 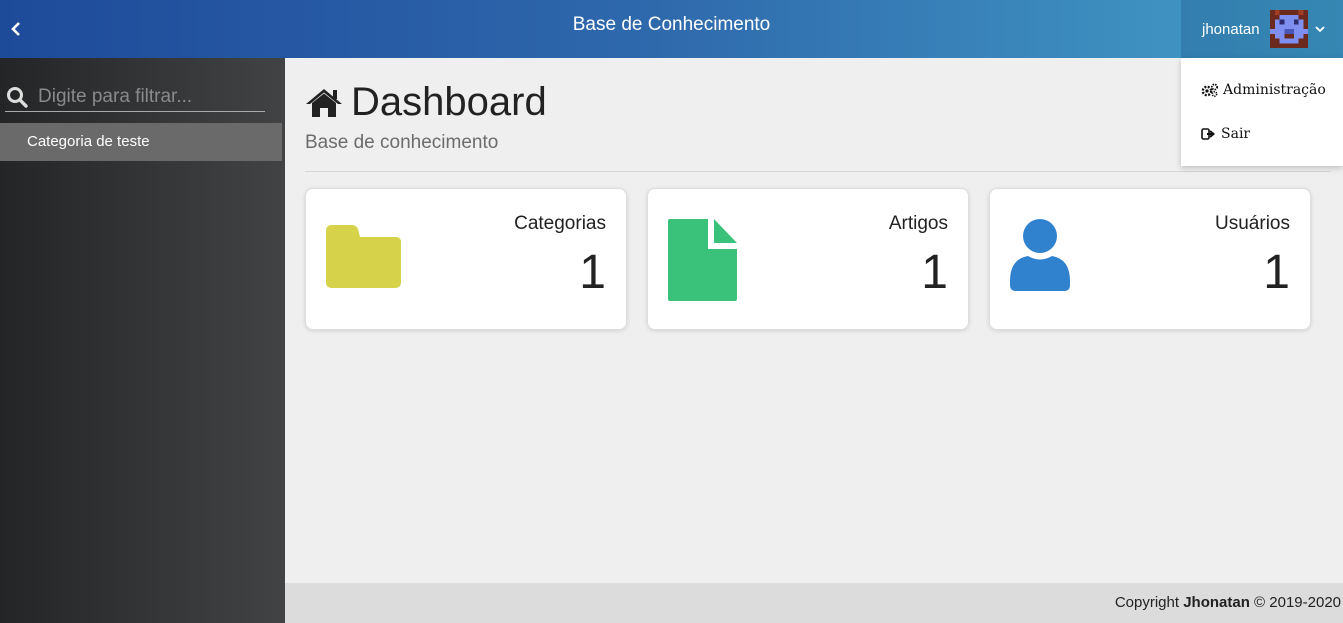 I want to click on search-box, so click(x=135, y=97).